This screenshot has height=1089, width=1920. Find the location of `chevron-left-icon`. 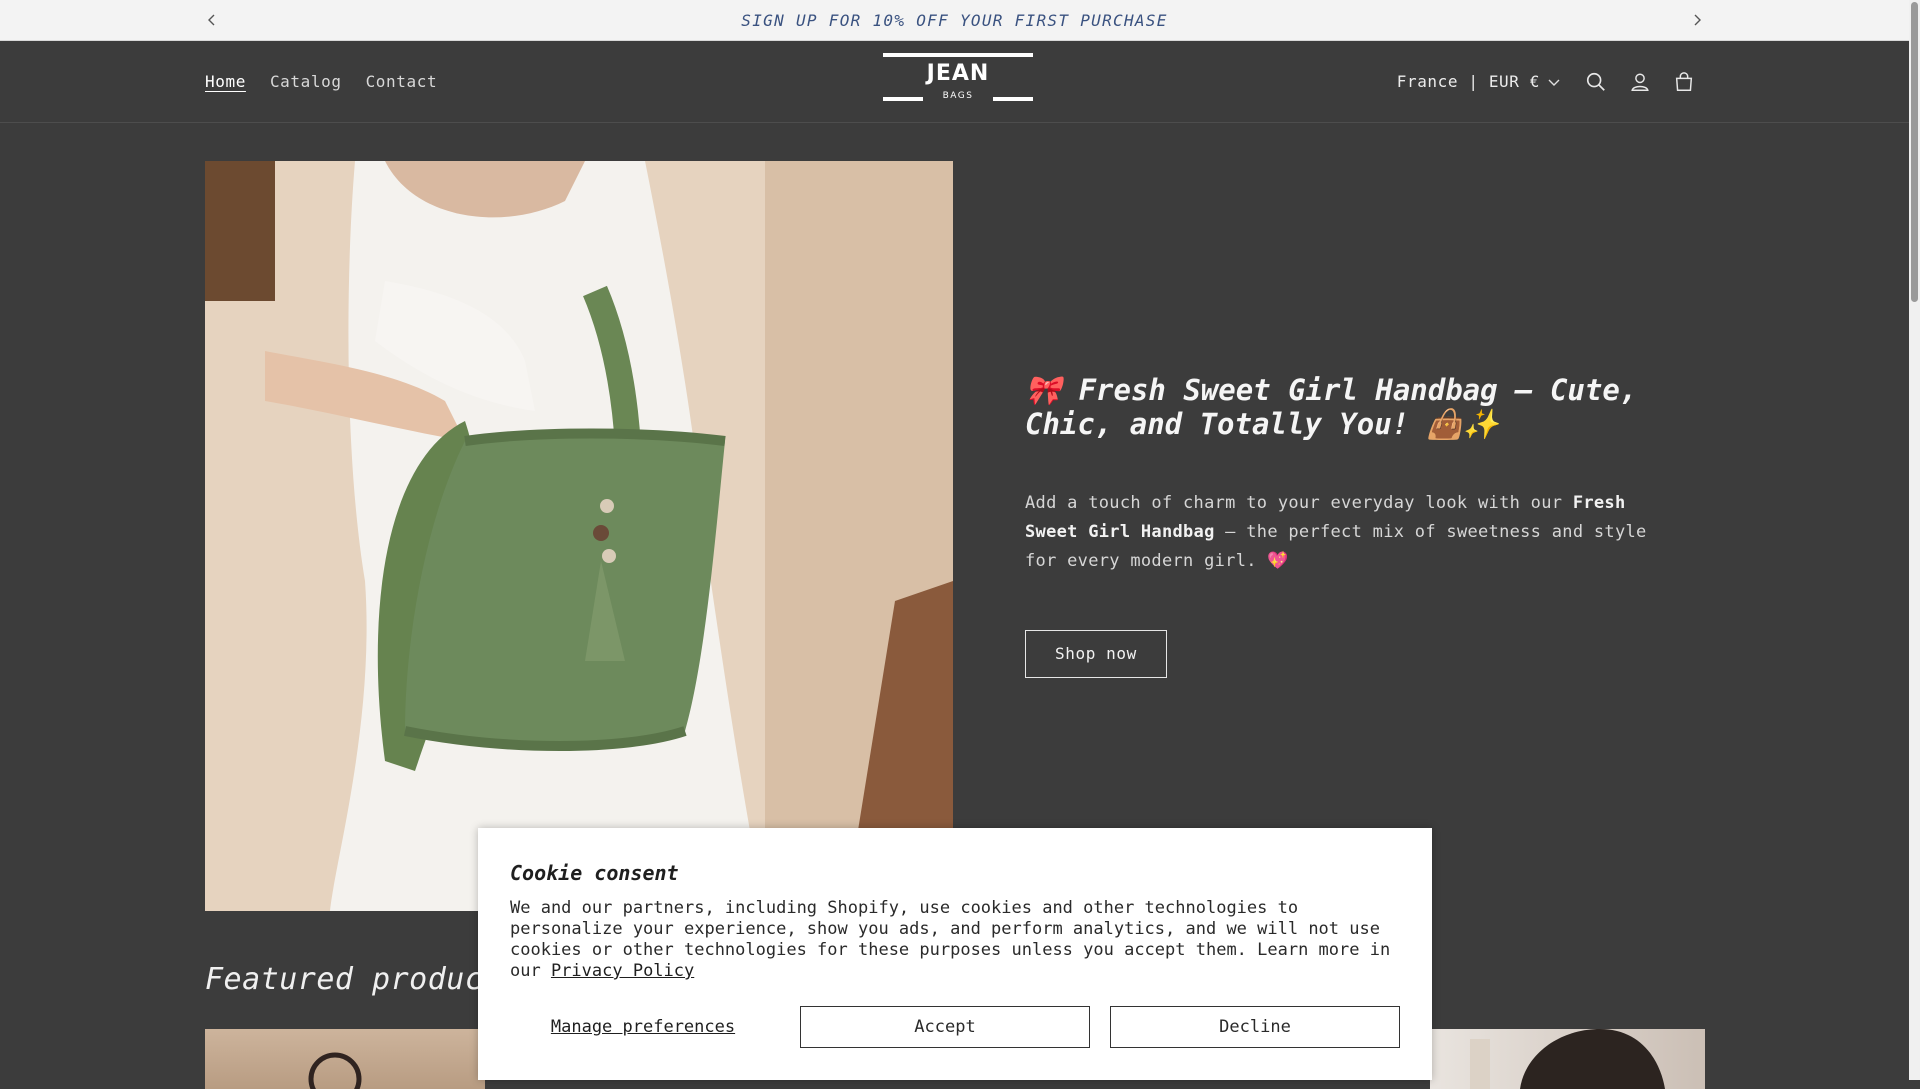

chevron-left-icon is located at coordinates (211, 20).